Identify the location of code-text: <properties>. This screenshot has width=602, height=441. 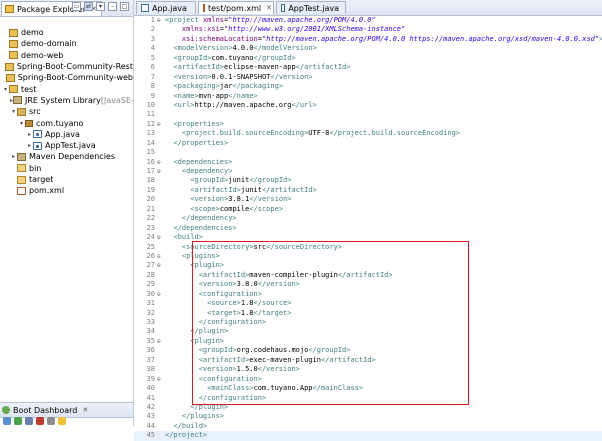
(199, 123).